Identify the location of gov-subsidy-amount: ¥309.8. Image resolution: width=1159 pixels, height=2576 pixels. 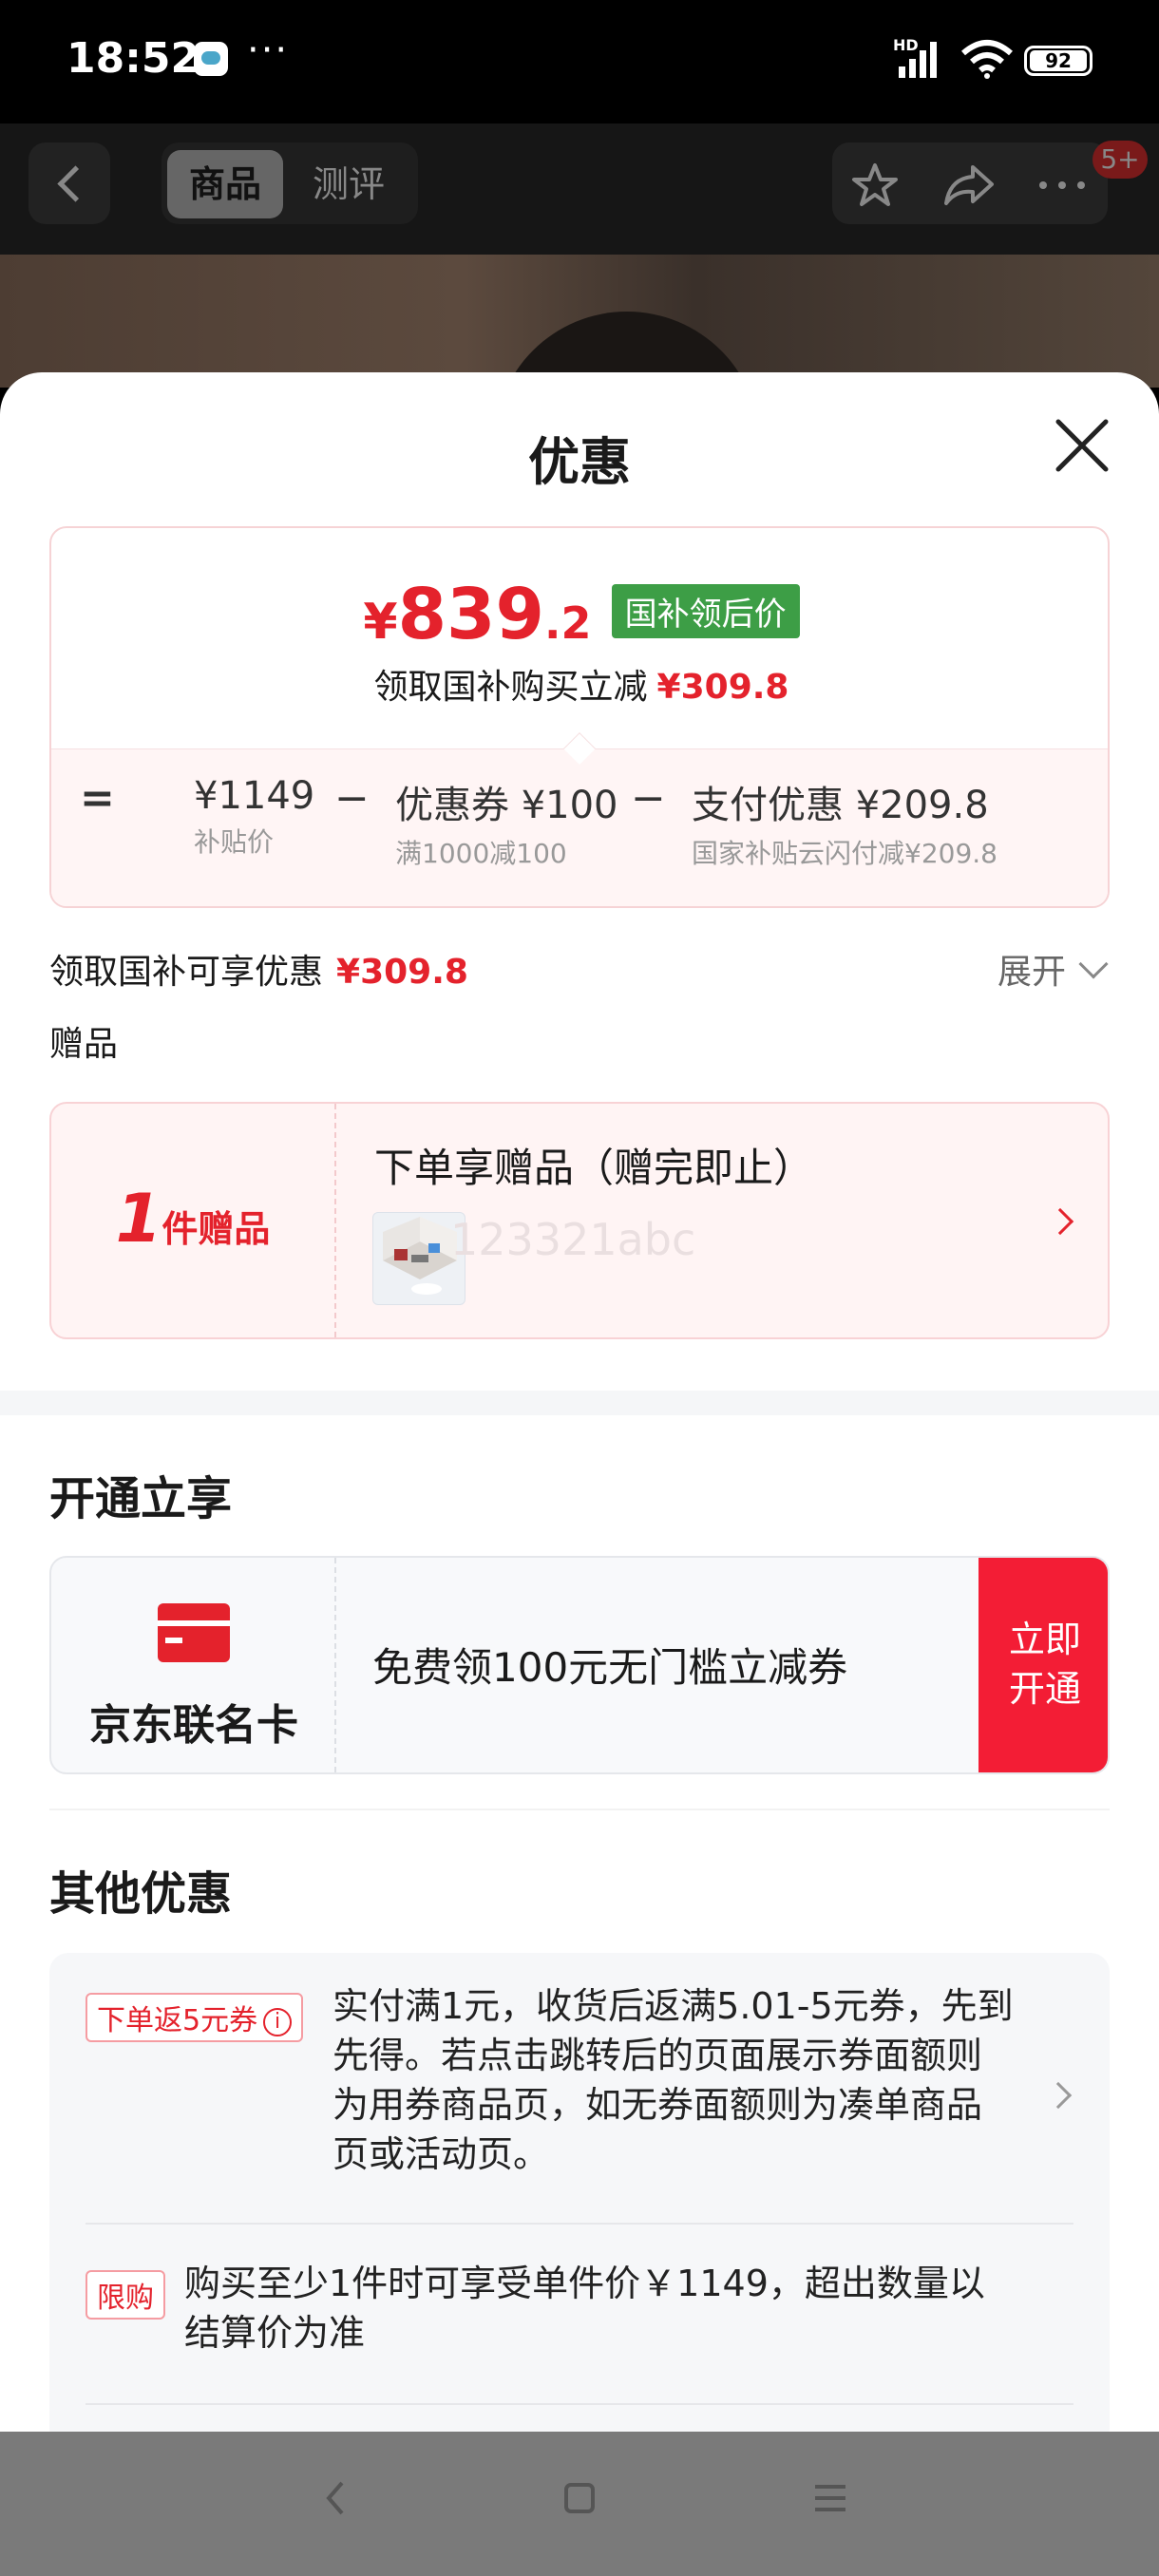
(402, 972).